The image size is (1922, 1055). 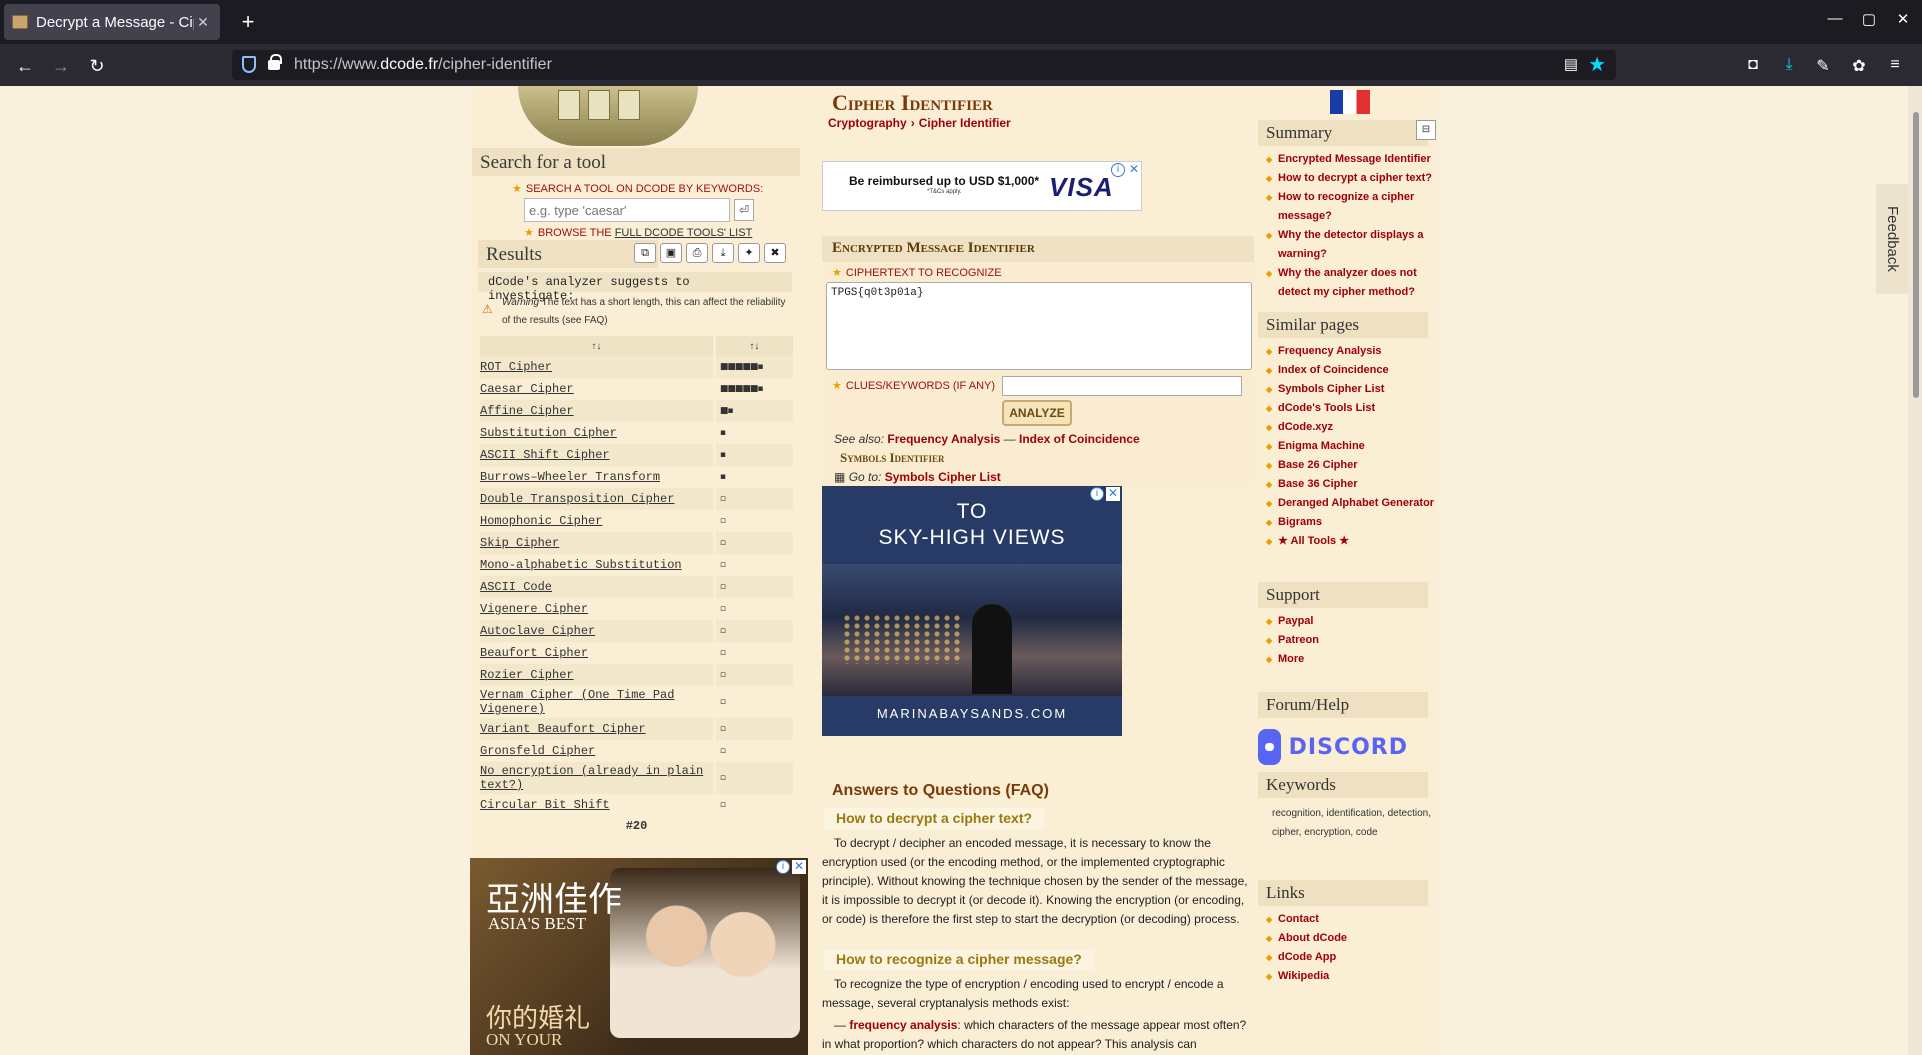 I want to click on frequency-analysis-link: Frequency Analysis, so click(x=943, y=439).